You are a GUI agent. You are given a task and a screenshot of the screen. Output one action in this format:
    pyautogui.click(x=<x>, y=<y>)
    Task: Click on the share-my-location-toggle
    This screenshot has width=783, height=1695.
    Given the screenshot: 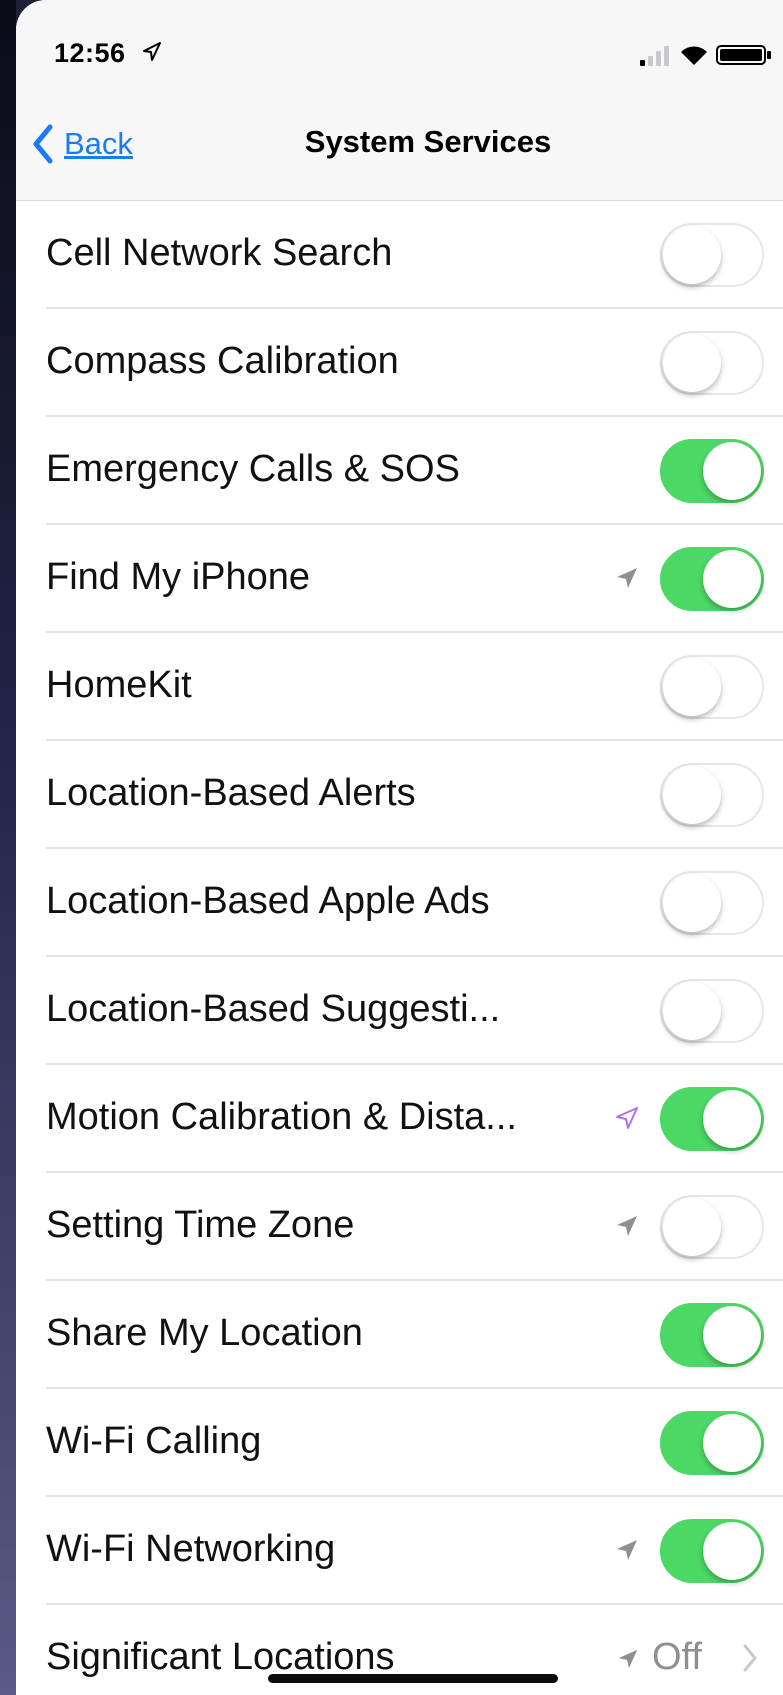 What is the action you would take?
    pyautogui.click(x=712, y=1335)
    